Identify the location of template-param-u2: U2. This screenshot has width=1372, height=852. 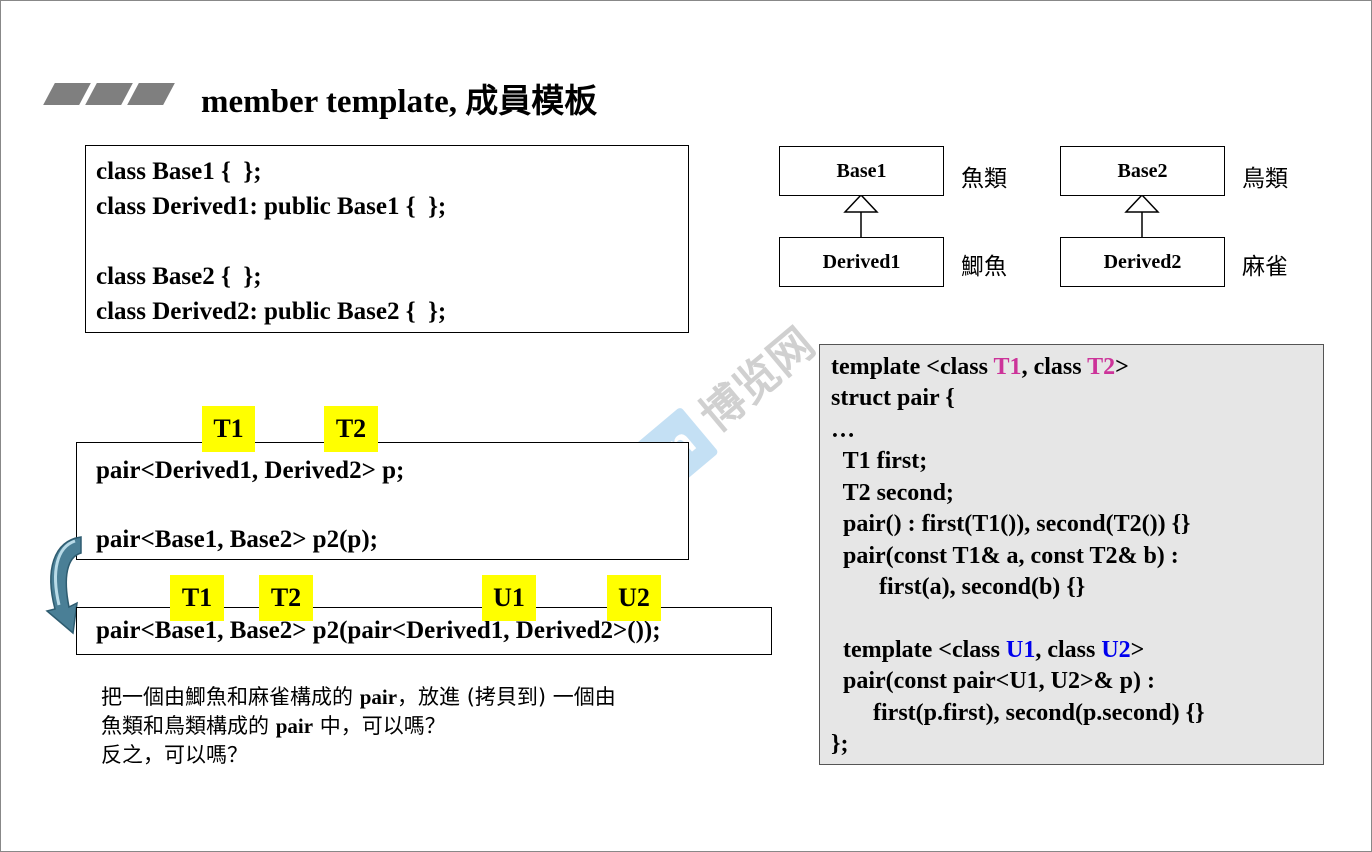
(1116, 650).